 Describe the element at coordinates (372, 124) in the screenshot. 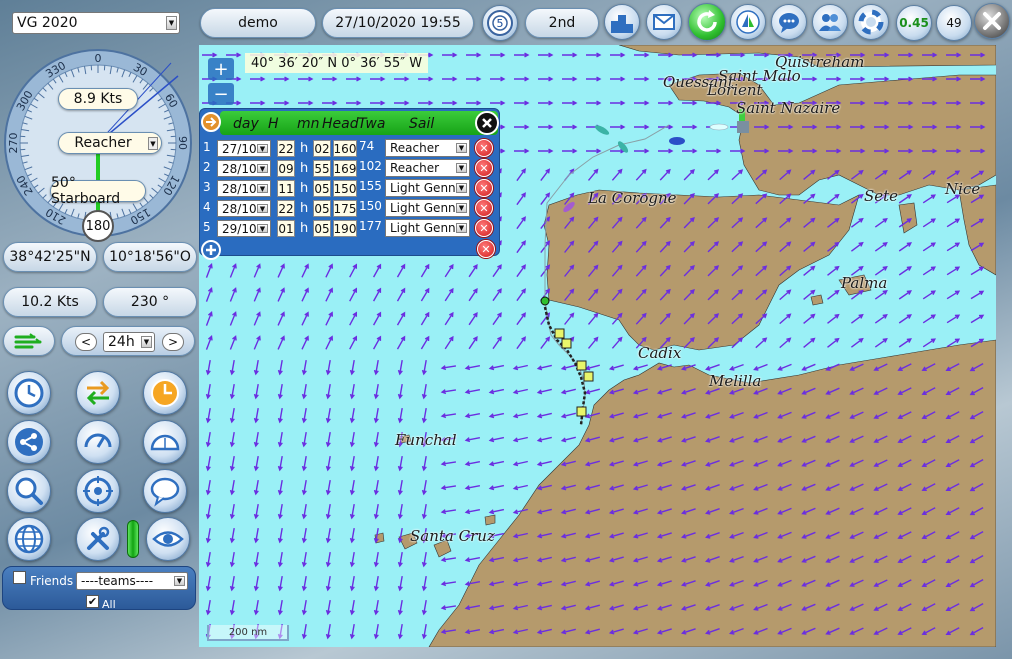

I see `header-twa: Twa` at that location.